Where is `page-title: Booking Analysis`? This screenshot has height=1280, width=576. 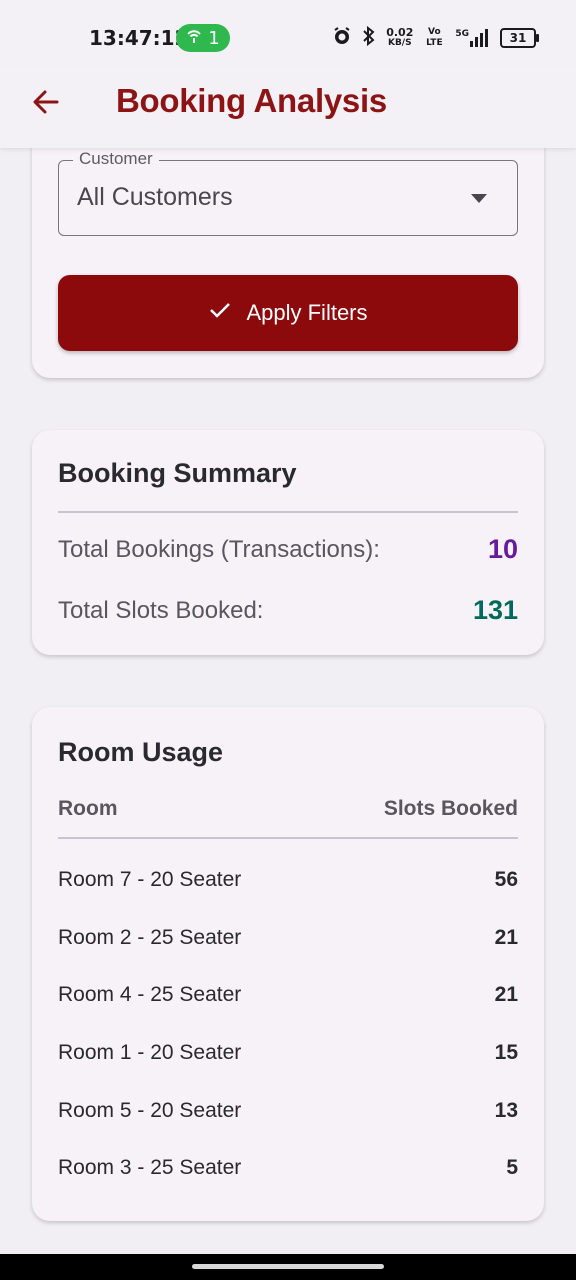
page-title: Booking Analysis is located at coordinates (251, 100).